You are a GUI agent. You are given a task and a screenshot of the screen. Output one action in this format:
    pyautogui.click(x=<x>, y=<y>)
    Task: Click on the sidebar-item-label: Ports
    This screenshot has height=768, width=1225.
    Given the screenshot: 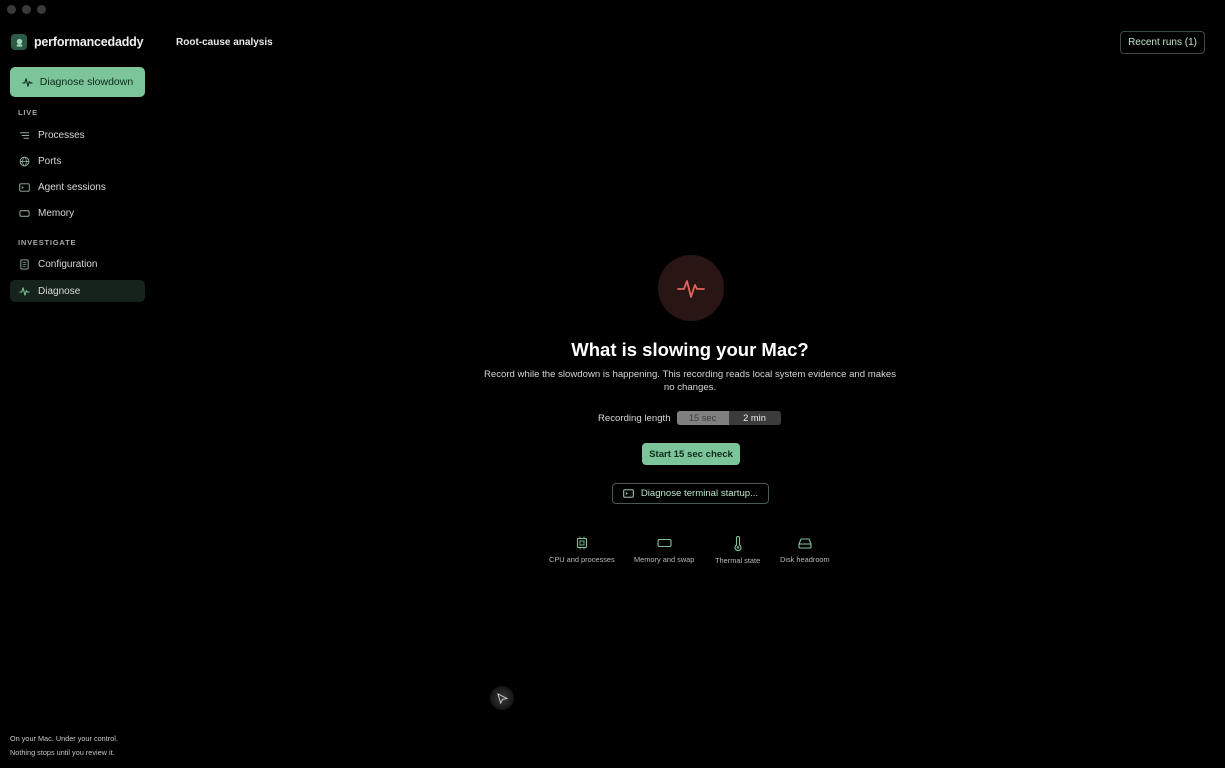 What is the action you would take?
    pyautogui.click(x=50, y=161)
    